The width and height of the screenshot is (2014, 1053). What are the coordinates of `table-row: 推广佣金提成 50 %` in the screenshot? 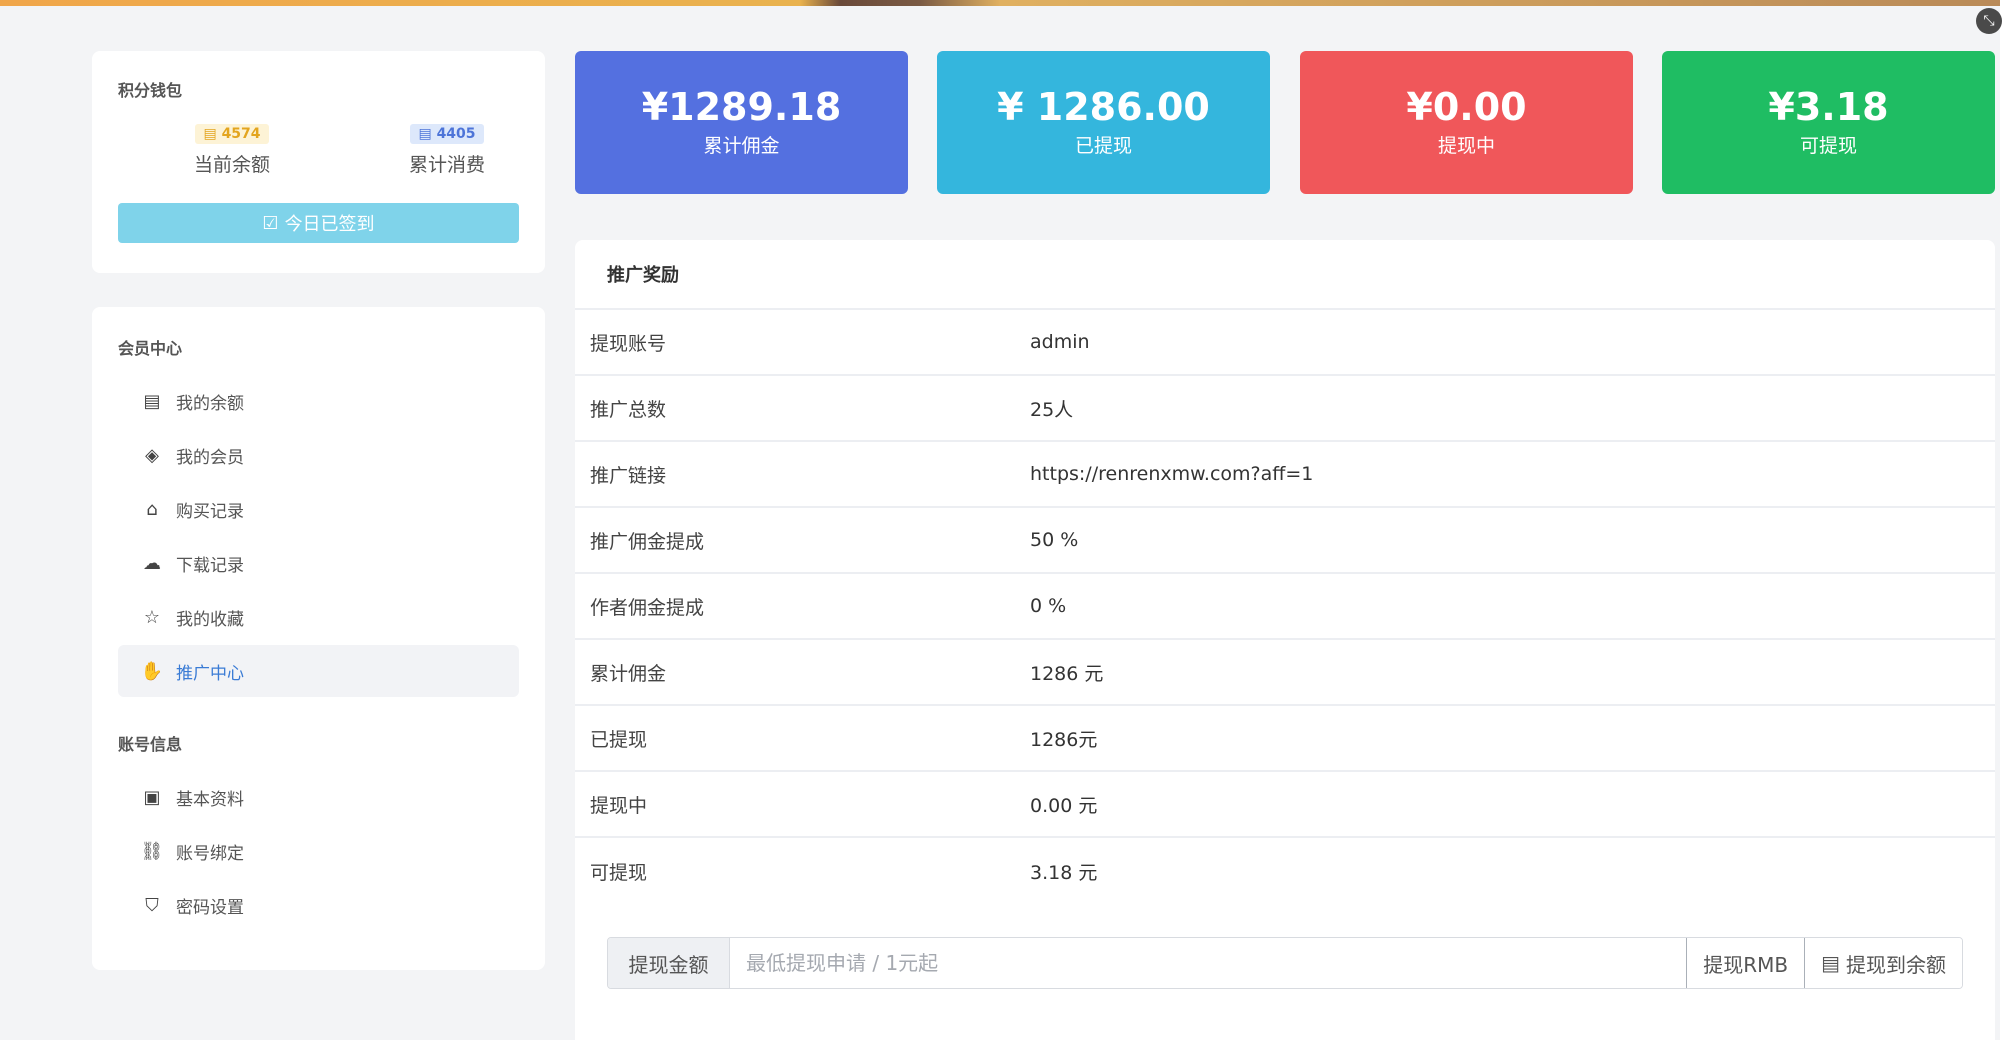 It's located at (1285, 541).